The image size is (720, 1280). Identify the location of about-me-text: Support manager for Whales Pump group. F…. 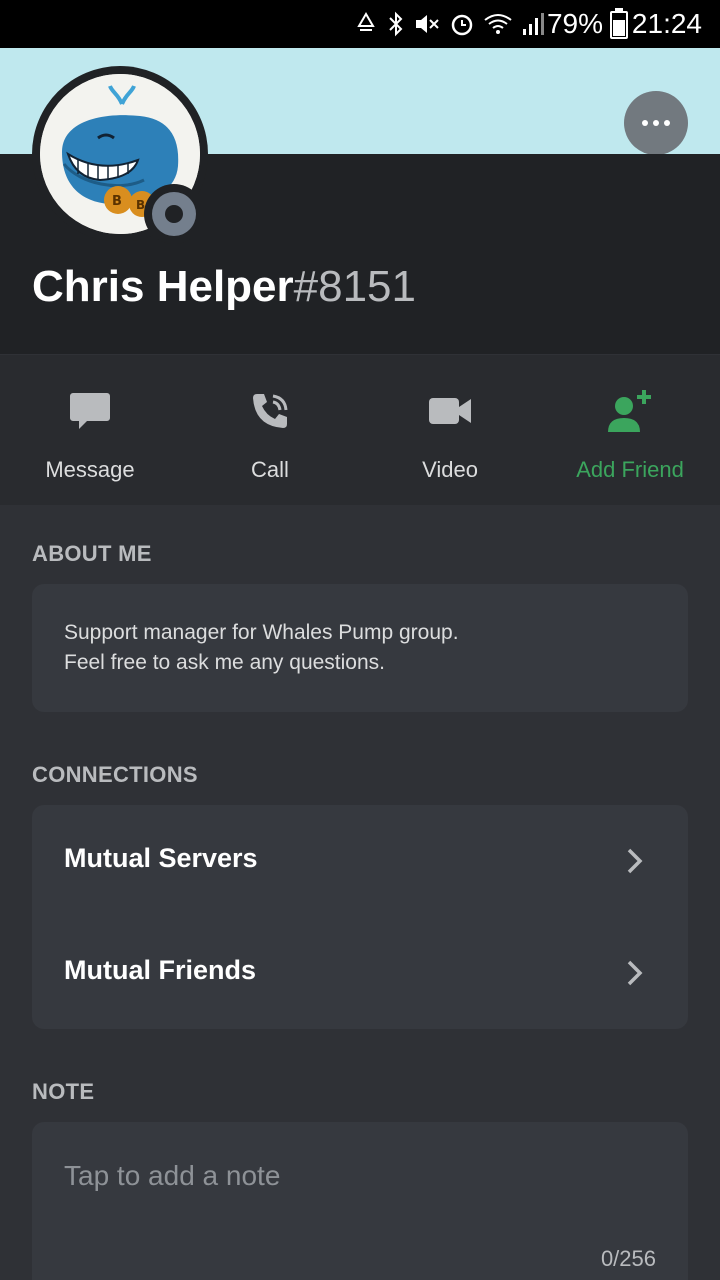
(261, 648).